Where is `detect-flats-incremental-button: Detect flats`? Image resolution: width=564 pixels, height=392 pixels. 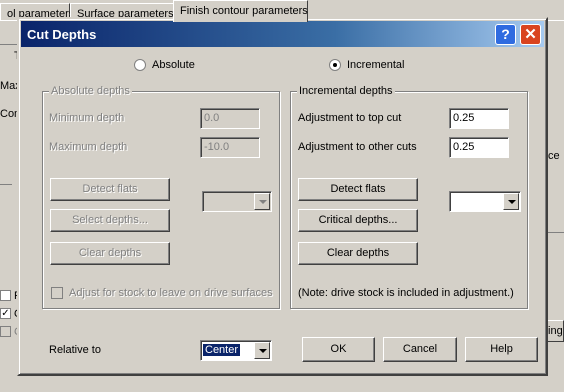
detect-flats-incremental-button: Detect flats is located at coordinates (358, 189).